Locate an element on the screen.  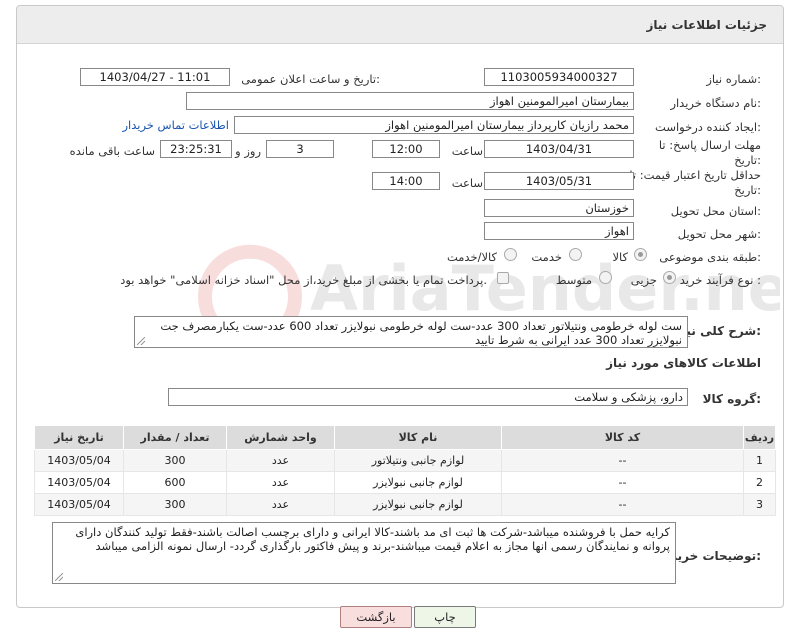
days-label: روز و is located at coordinates (248, 151).